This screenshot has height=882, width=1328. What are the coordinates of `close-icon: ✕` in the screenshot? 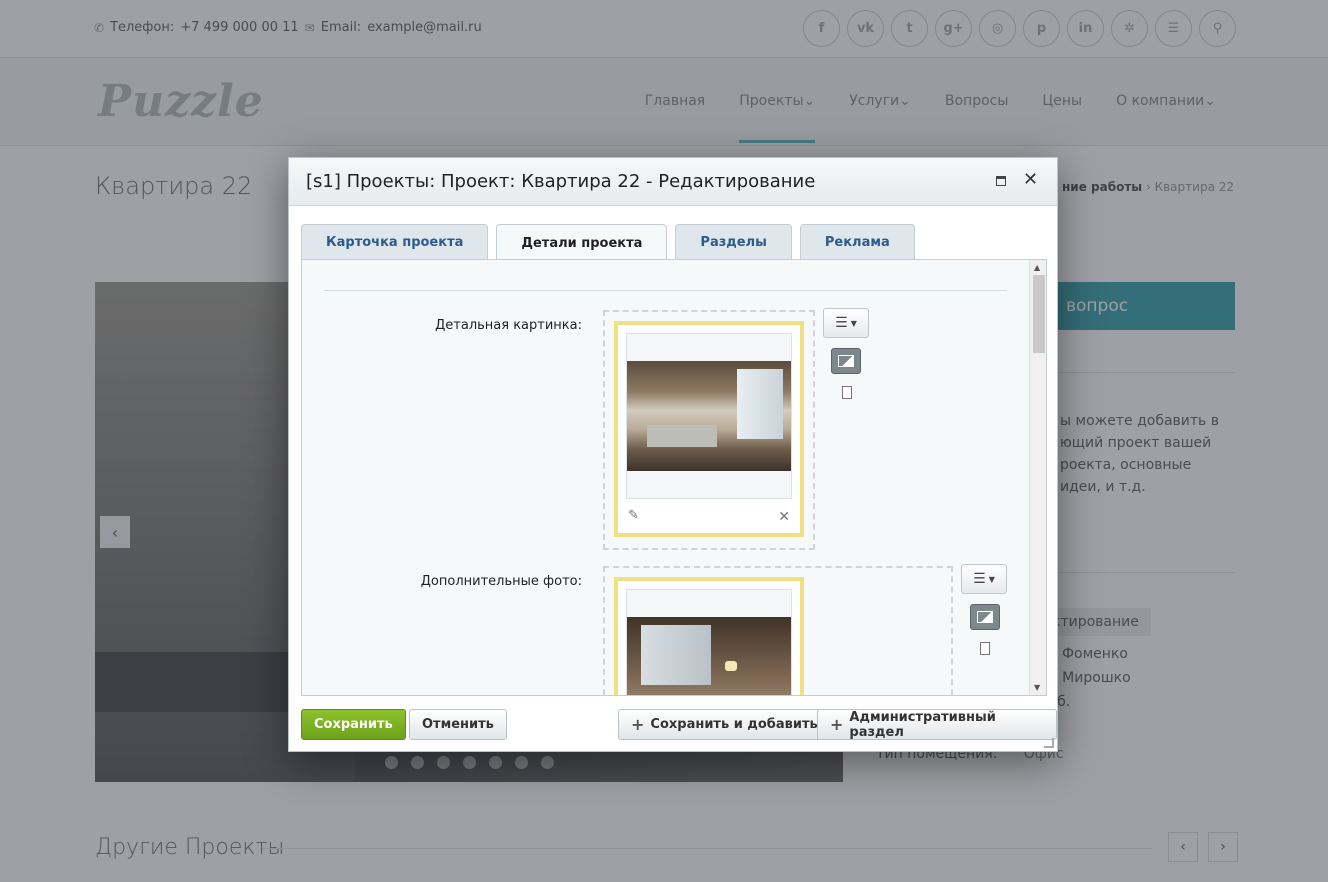 It's located at (1030, 180).